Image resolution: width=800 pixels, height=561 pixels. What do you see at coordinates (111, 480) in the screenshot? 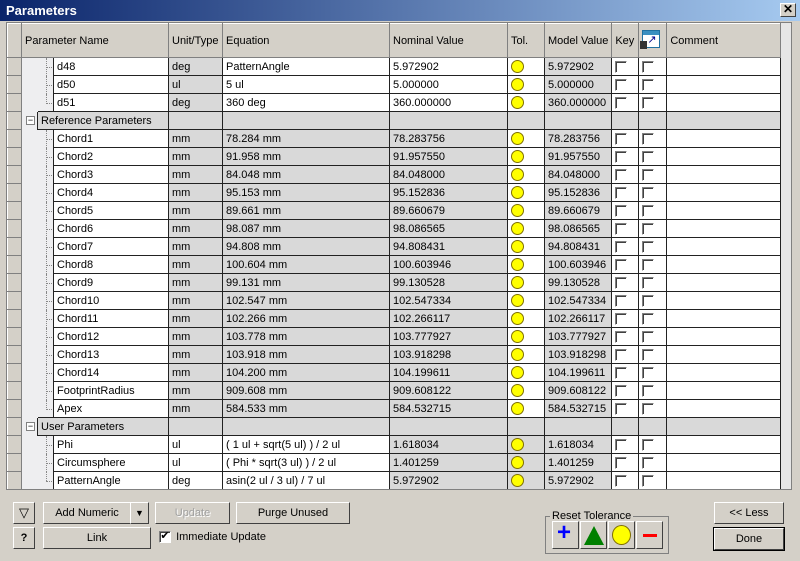
I see `param-name: PatternAngle` at bounding box center [111, 480].